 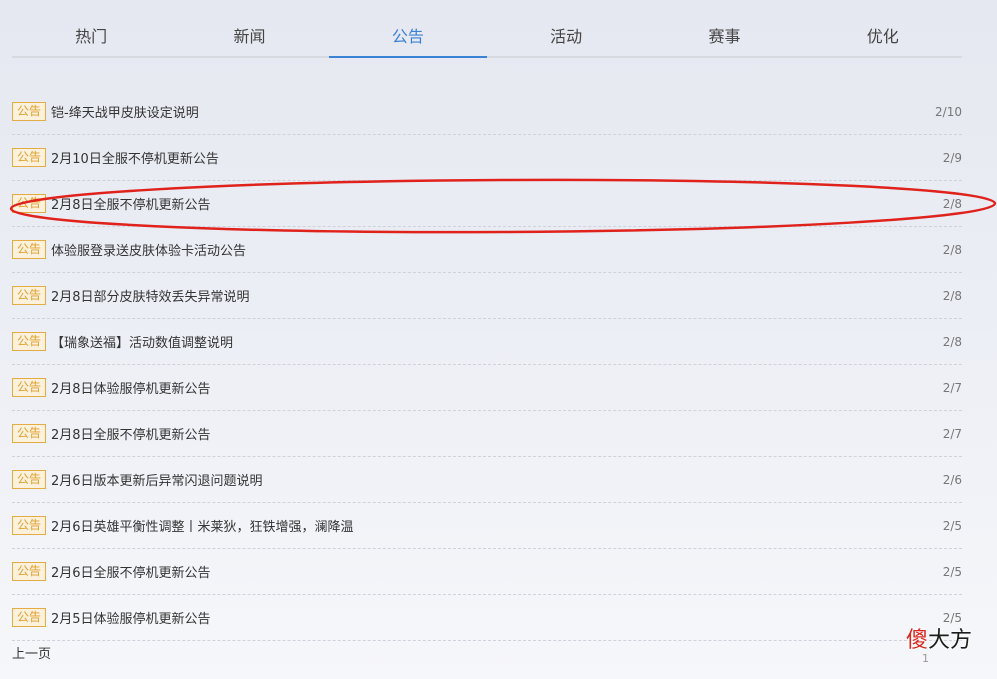 What do you see at coordinates (948, 111) in the screenshot?
I see `list-item-date: 2/10` at bounding box center [948, 111].